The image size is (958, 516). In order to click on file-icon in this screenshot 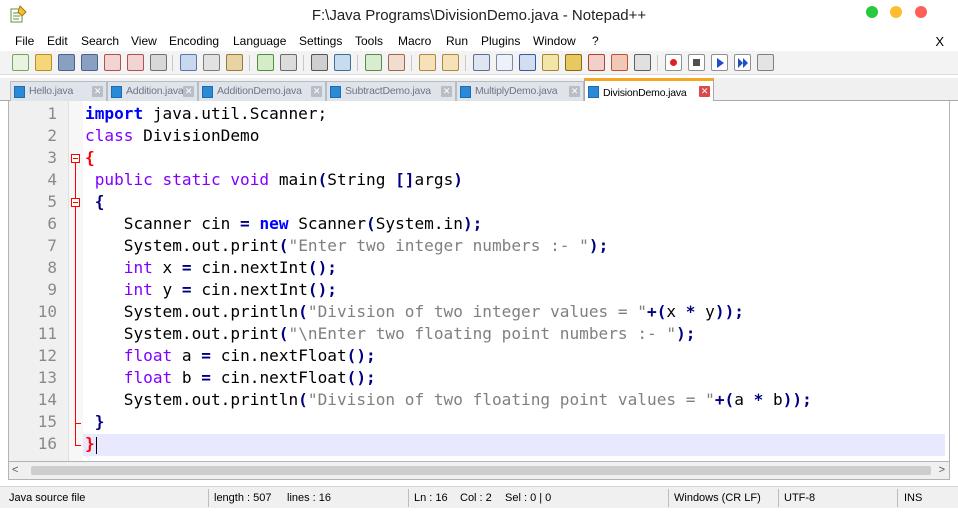, I will do `click(335, 92)`.